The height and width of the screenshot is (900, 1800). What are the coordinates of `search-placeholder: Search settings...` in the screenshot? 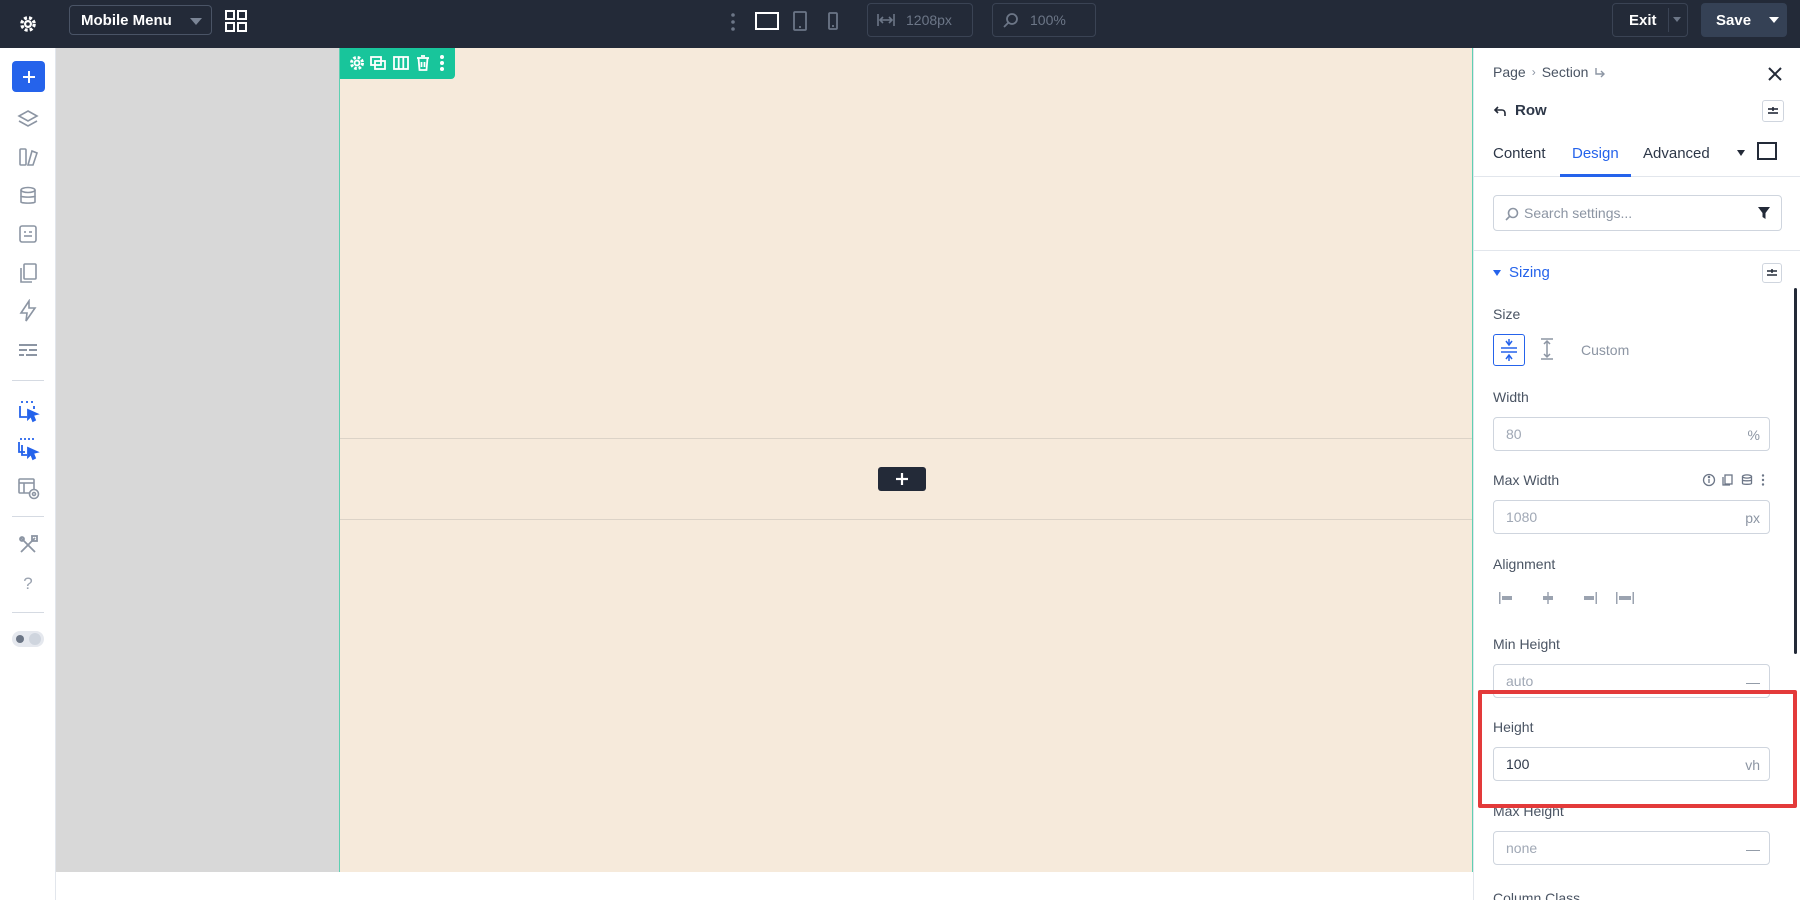 It's located at (1578, 213).